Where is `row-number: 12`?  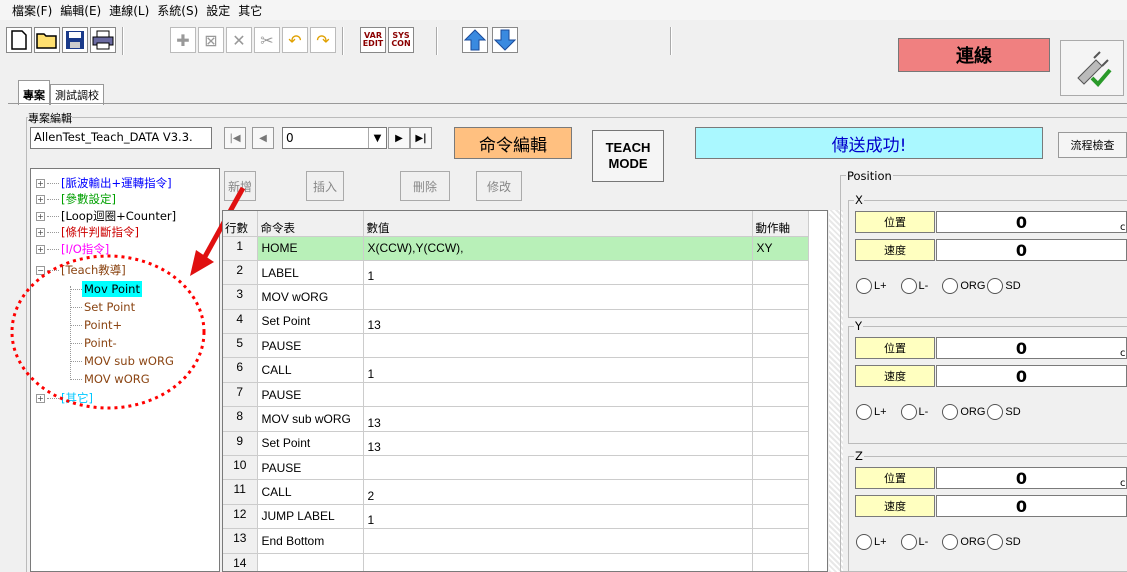 row-number: 12 is located at coordinates (240, 517).